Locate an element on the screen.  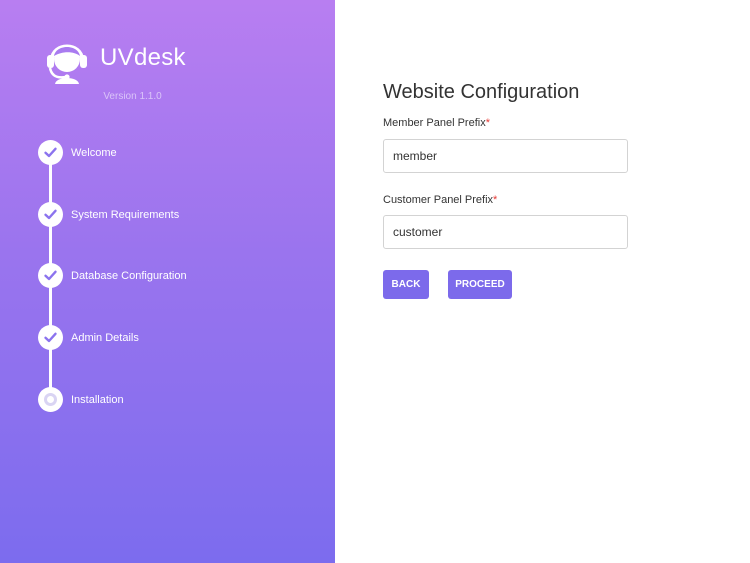
step-installation: Installation is located at coordinates (81, 399).